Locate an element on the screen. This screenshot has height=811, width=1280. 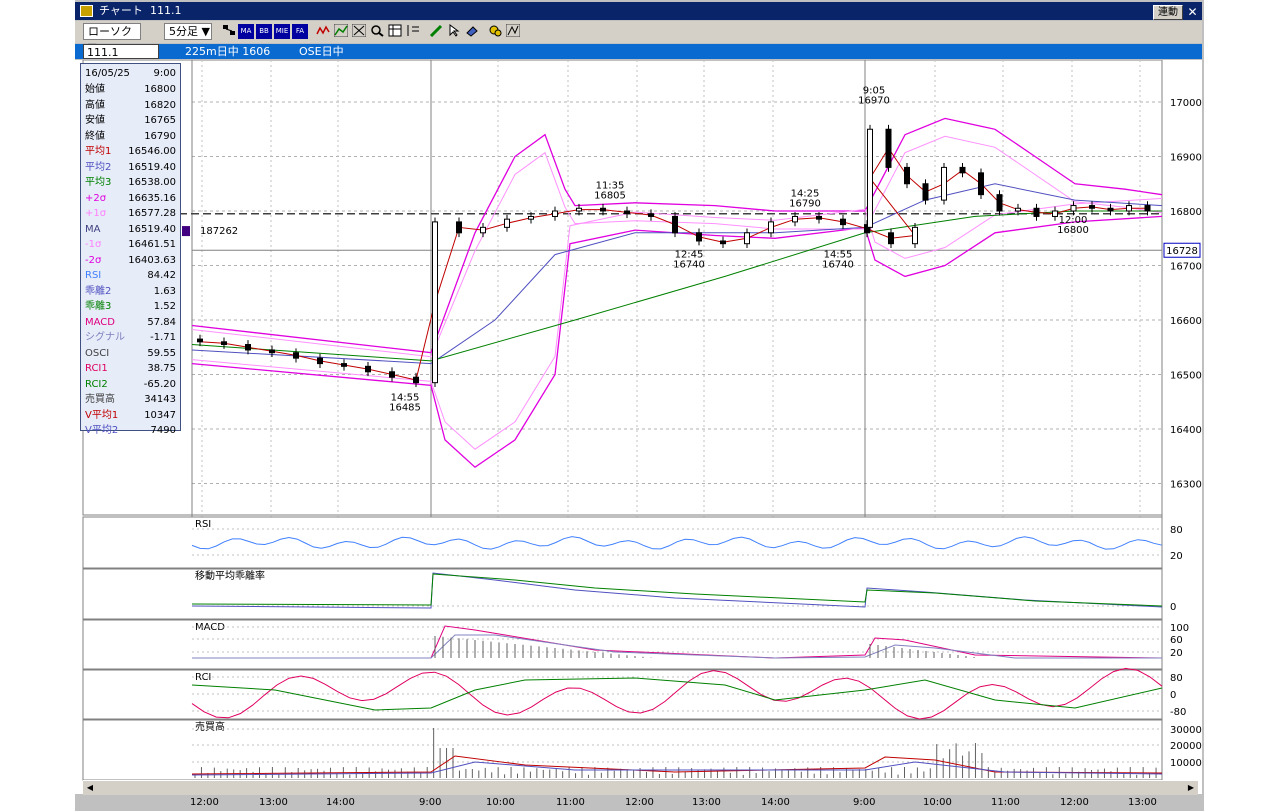
info-value: 57.84 is located at coordinates (161, 322).